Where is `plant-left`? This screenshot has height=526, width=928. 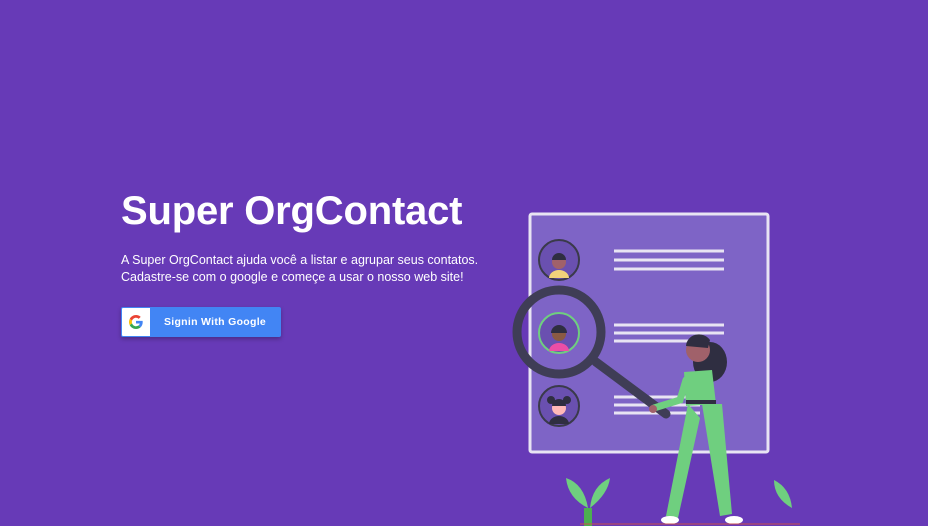
plant-left is located at coordinates (588, 502).